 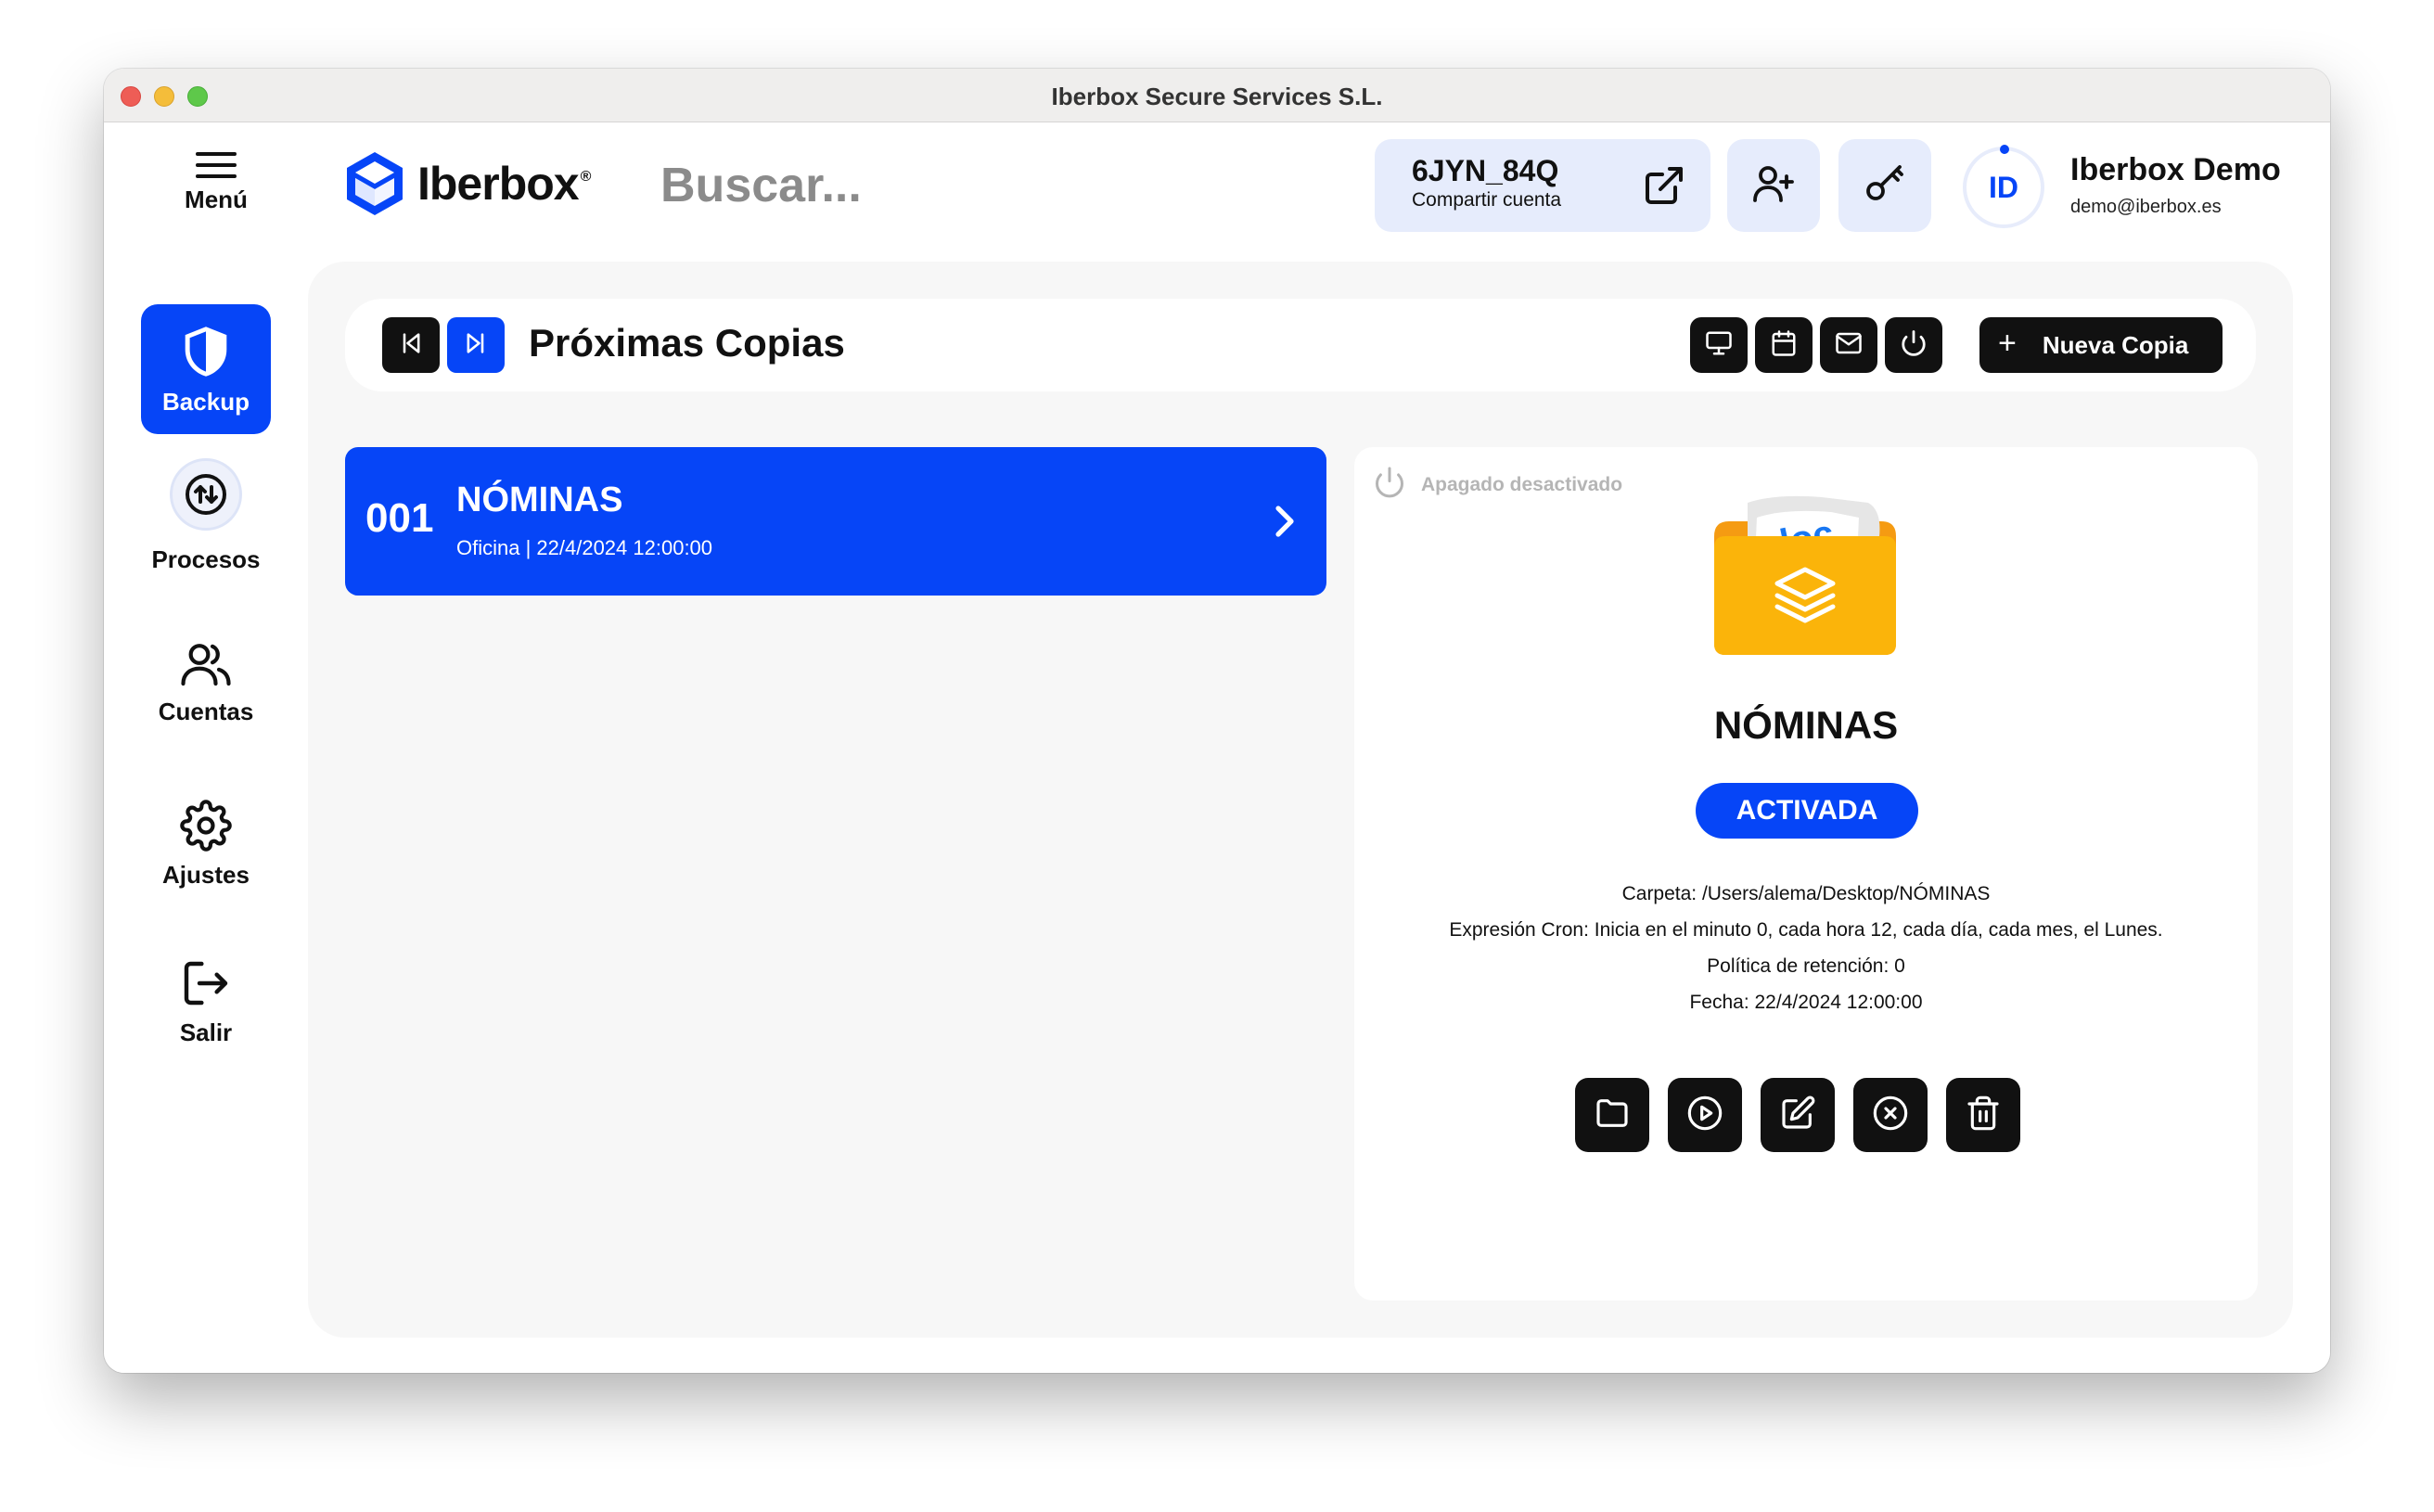 I want to click on title-bar: Iberbox Secure Services S.L., so click(x=1217, y=96).